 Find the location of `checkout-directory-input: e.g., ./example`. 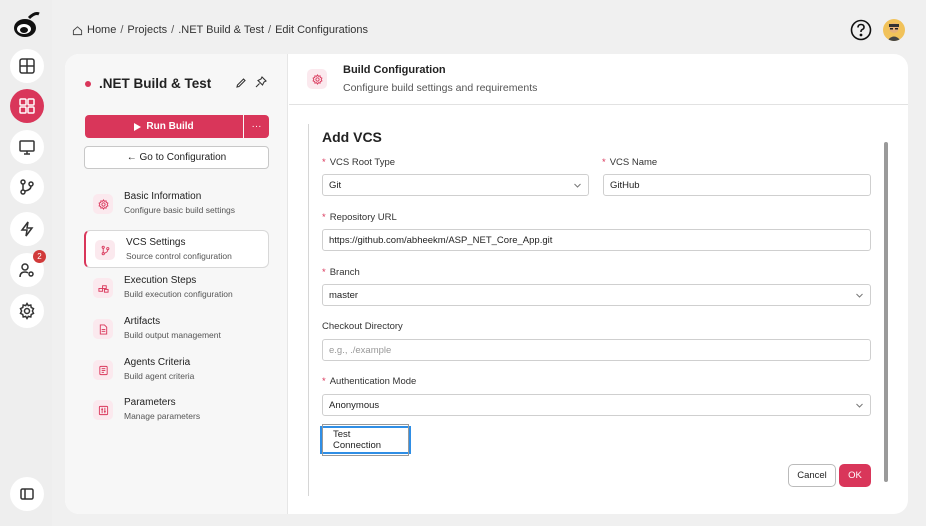

checkout-directory-input: e.g., ./example is located at coordinates (596, 350).